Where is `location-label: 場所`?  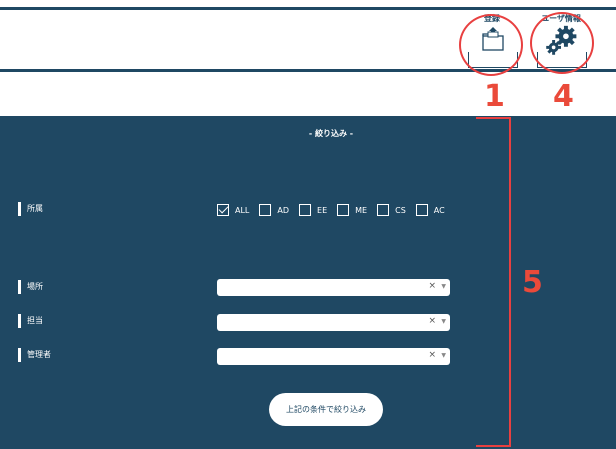
location-label: 場所 is located at coordinates (30, 287).